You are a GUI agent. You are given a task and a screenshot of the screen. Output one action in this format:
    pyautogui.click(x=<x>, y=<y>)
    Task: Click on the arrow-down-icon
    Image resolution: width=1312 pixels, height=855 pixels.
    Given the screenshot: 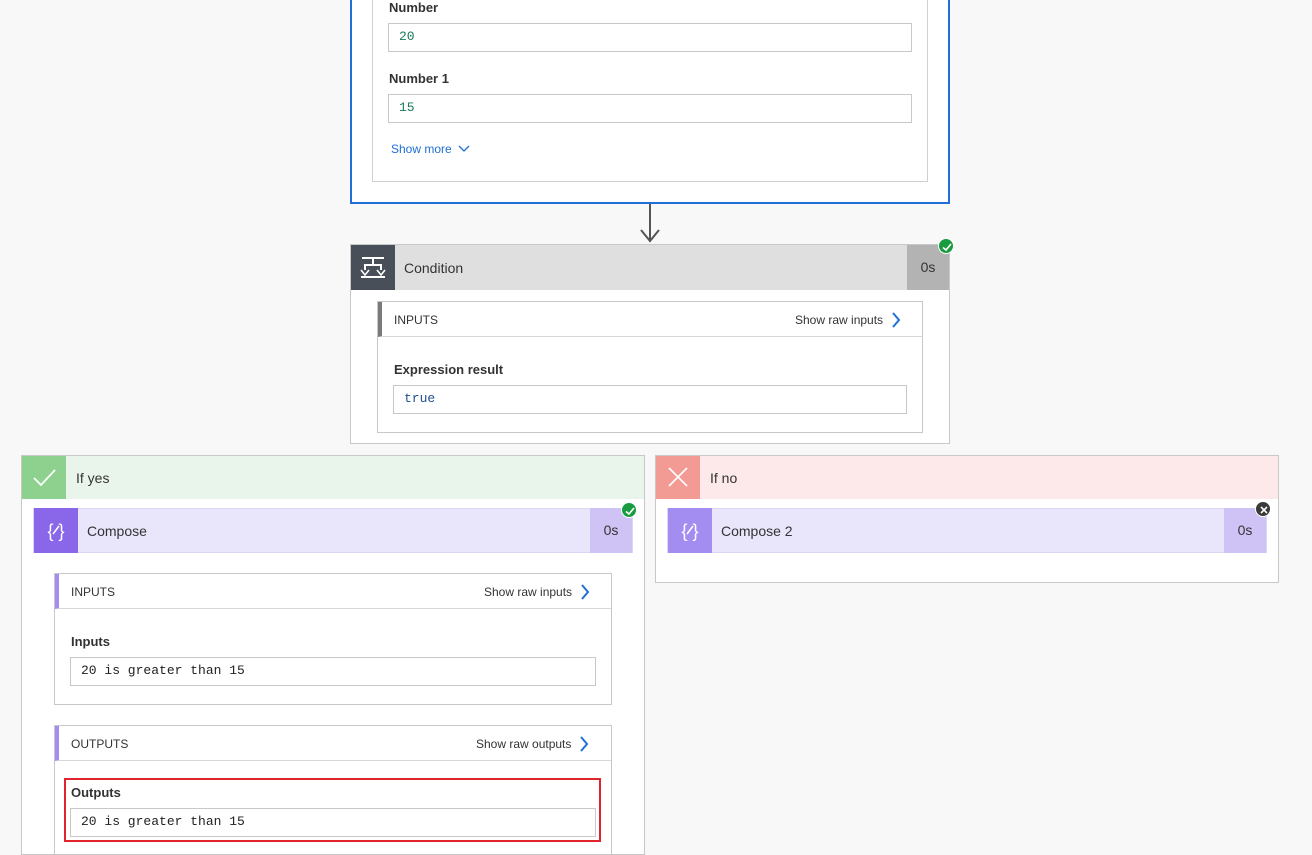 What is the action you would take?
    pyautogui.click(x=650, y=236)
    